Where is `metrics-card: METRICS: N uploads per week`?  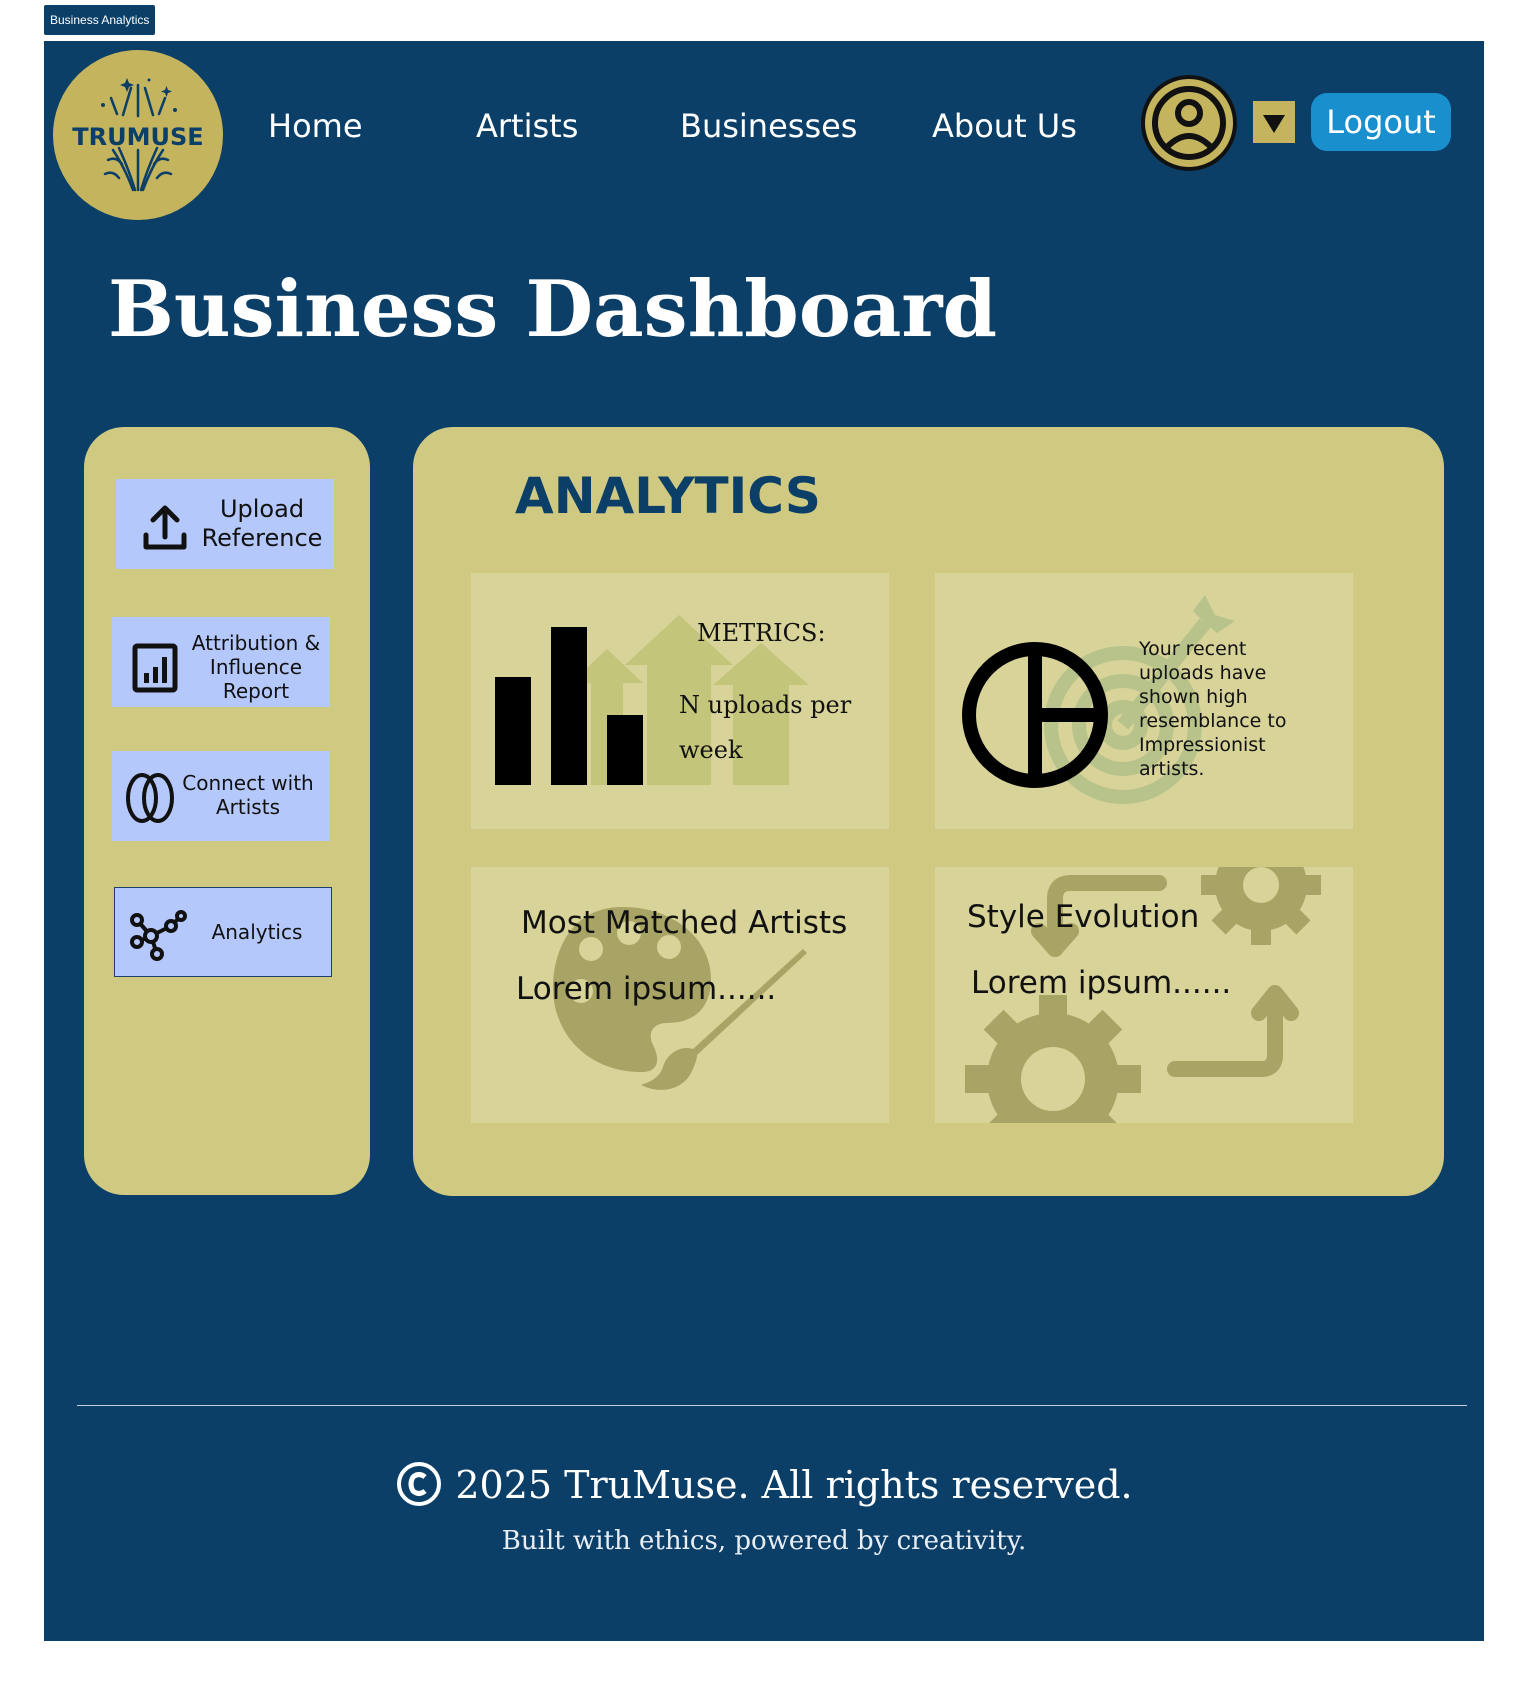 metrics-card: METRICS: N uploads per week is located at coordinates (680, 701).